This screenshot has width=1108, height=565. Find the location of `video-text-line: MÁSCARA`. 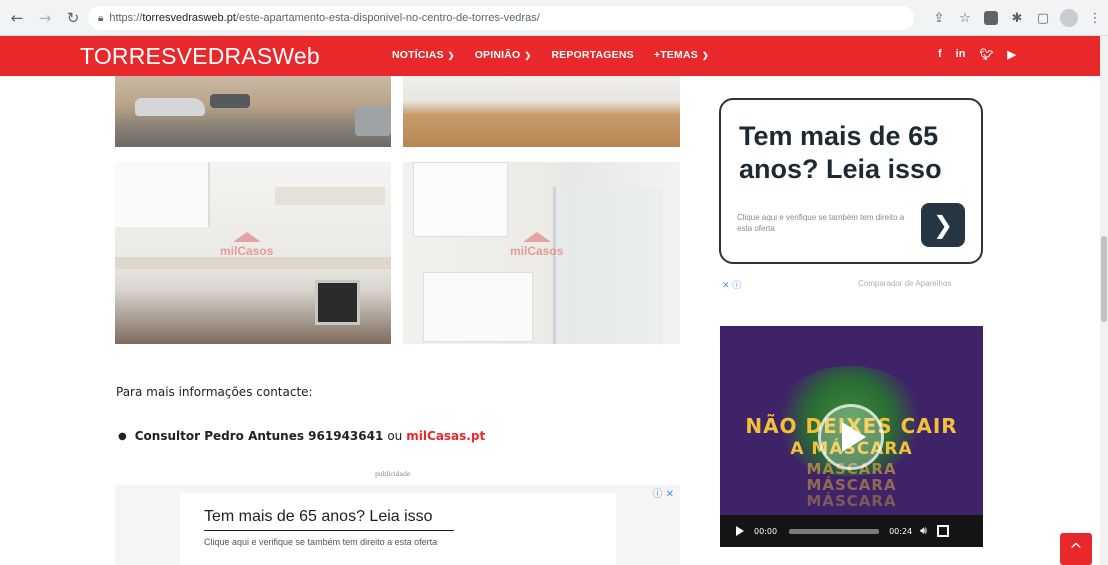

video-text-line: MÁSCARA is located at coordinates (851, 501).